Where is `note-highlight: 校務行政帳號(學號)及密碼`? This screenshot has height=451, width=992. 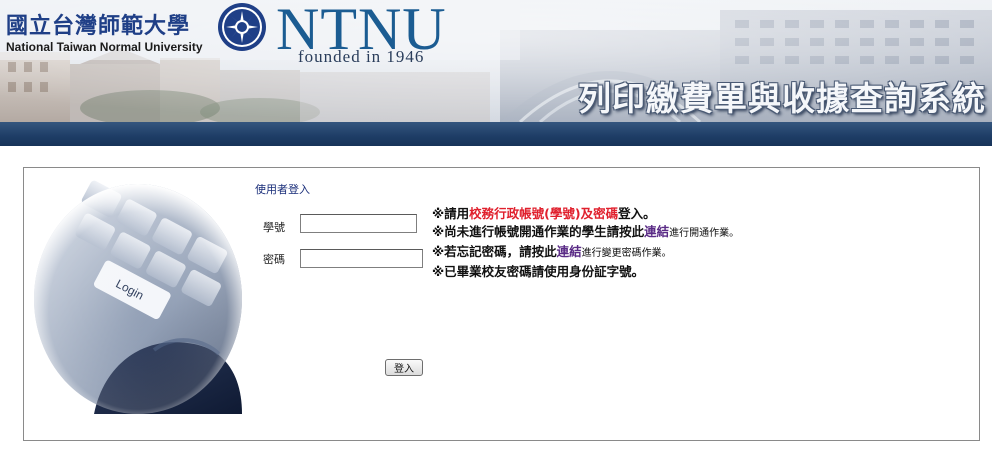
note-highlight: 校務行政帳號(學號)及密碼 is located at coordinates (544, 213).